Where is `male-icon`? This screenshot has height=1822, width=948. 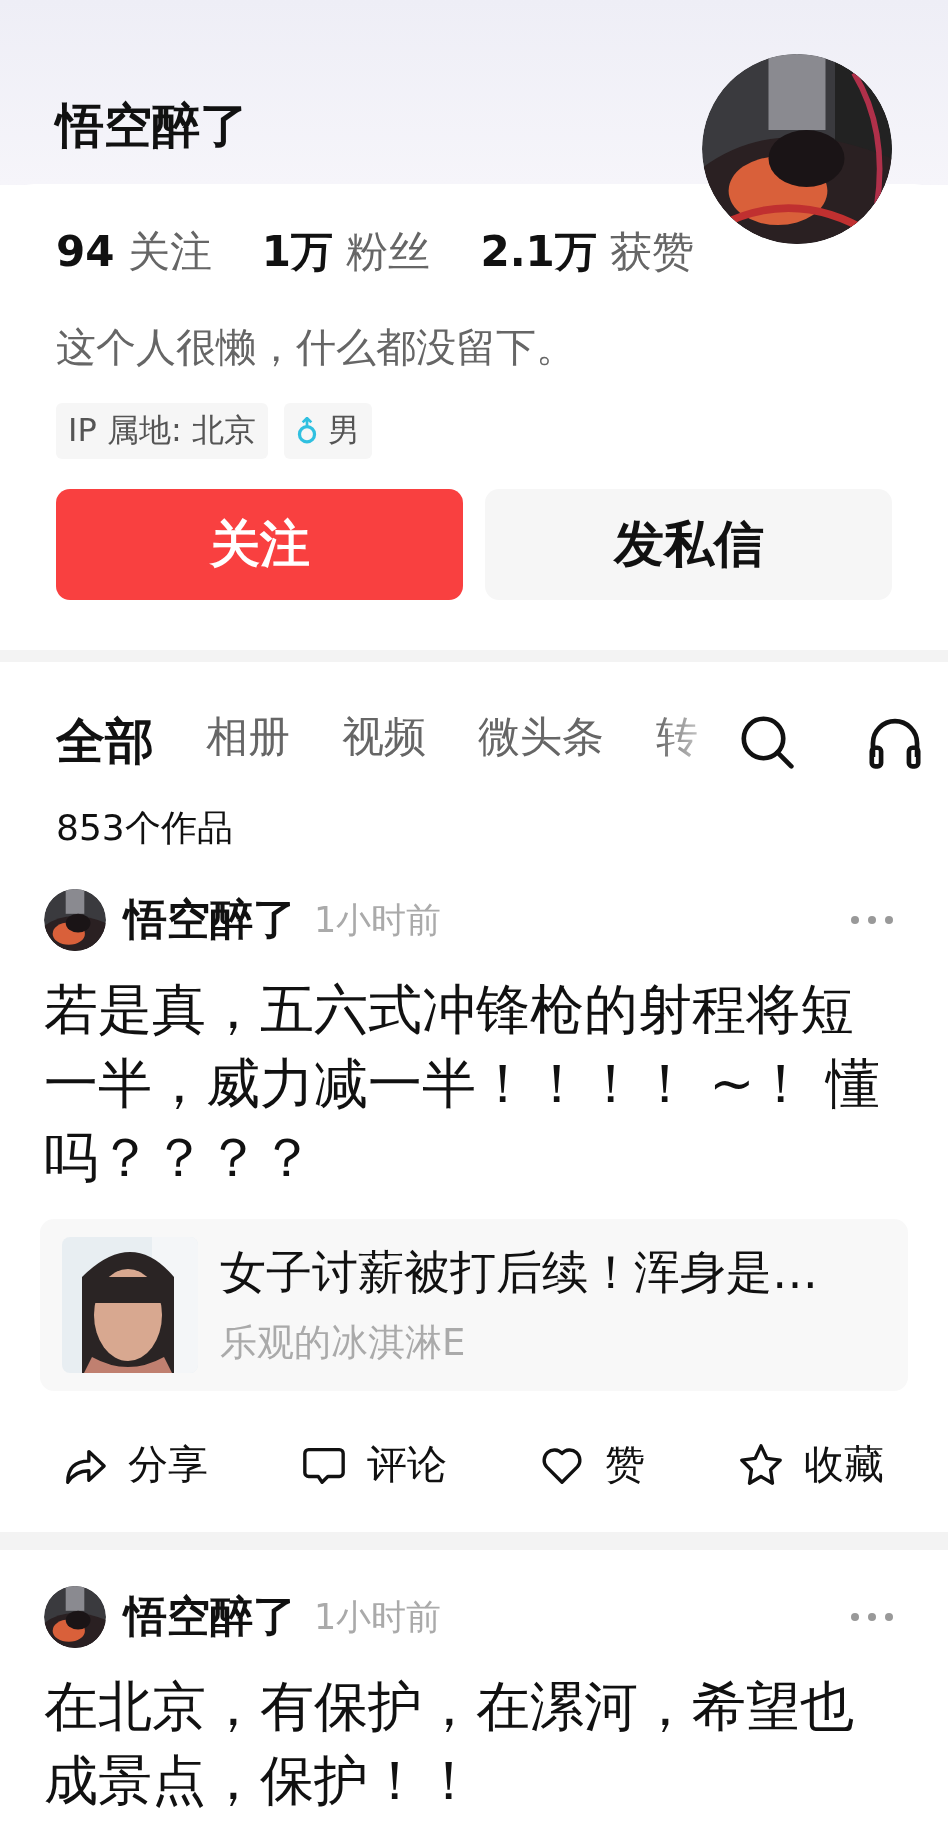 male-icon is located at coordinates (306, 431).